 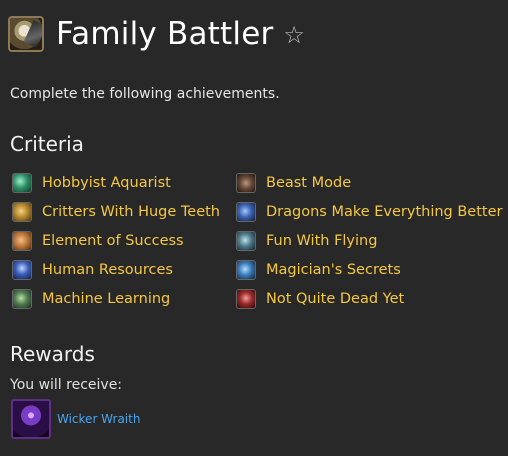 I want to click on criteria-link: Fun With Flying, so click(x=321, y=241).